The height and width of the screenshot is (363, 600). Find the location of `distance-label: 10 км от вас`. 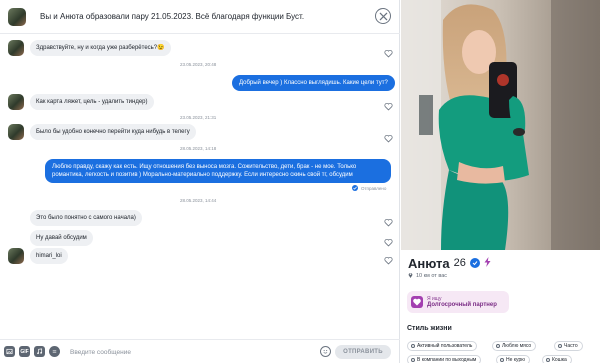

distance-label: 10 км от вас is located at coordinates (432, 276).